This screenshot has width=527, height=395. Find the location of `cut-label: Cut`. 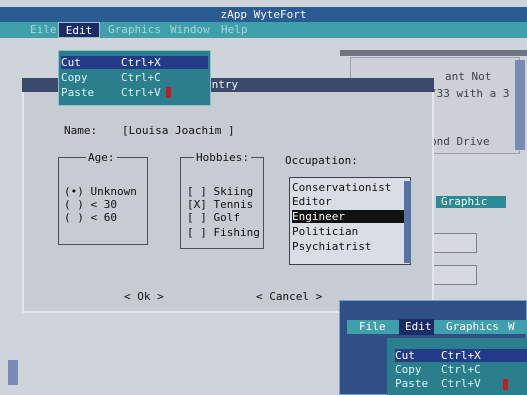

cut-label: Cut is located at coordinates (71, 62).